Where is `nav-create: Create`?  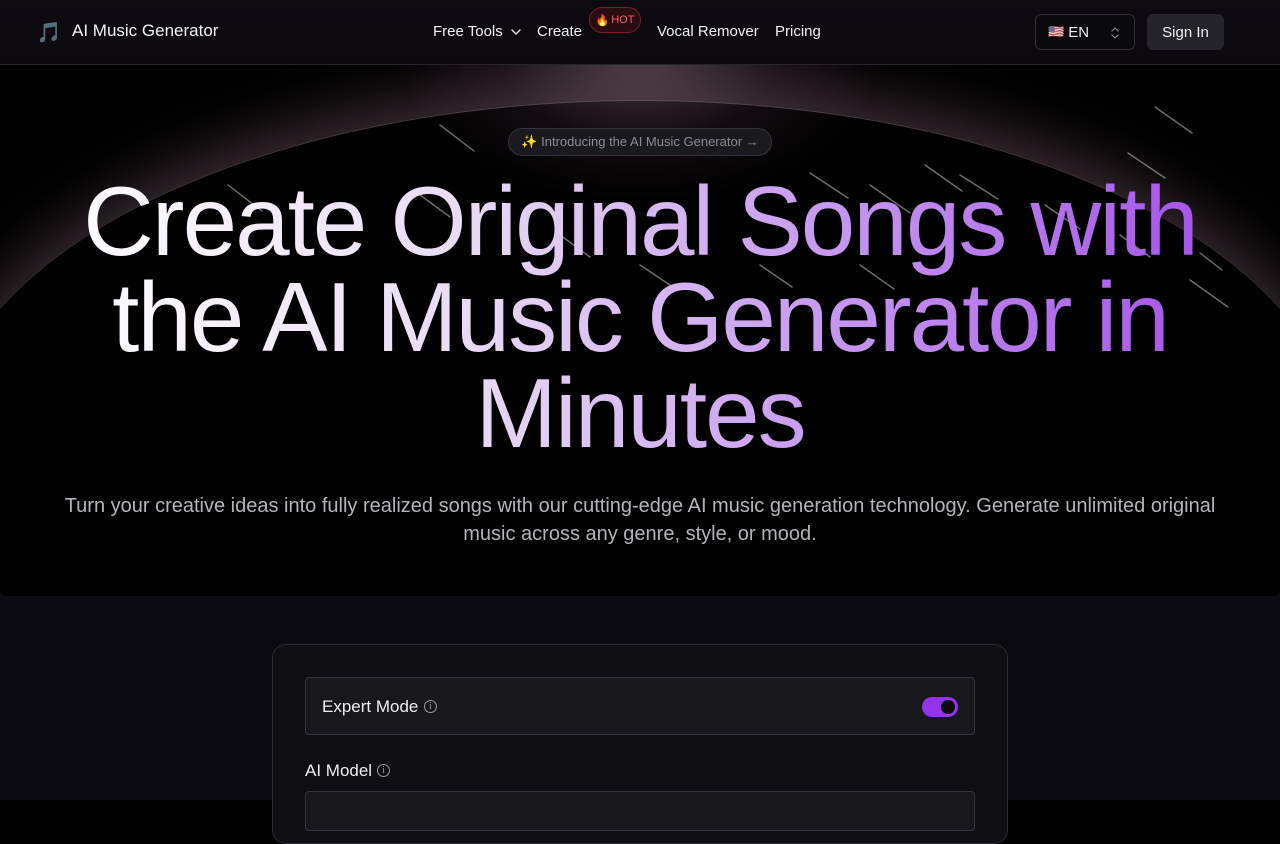
nav-create: Create is located at coordinates (559, 31).